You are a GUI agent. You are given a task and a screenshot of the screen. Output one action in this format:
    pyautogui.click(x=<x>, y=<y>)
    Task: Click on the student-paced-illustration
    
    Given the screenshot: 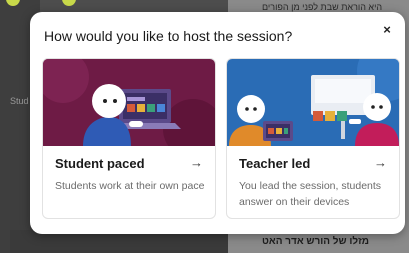 What is the action you would take?
    pyautogui.click(x=129, y=102)
    